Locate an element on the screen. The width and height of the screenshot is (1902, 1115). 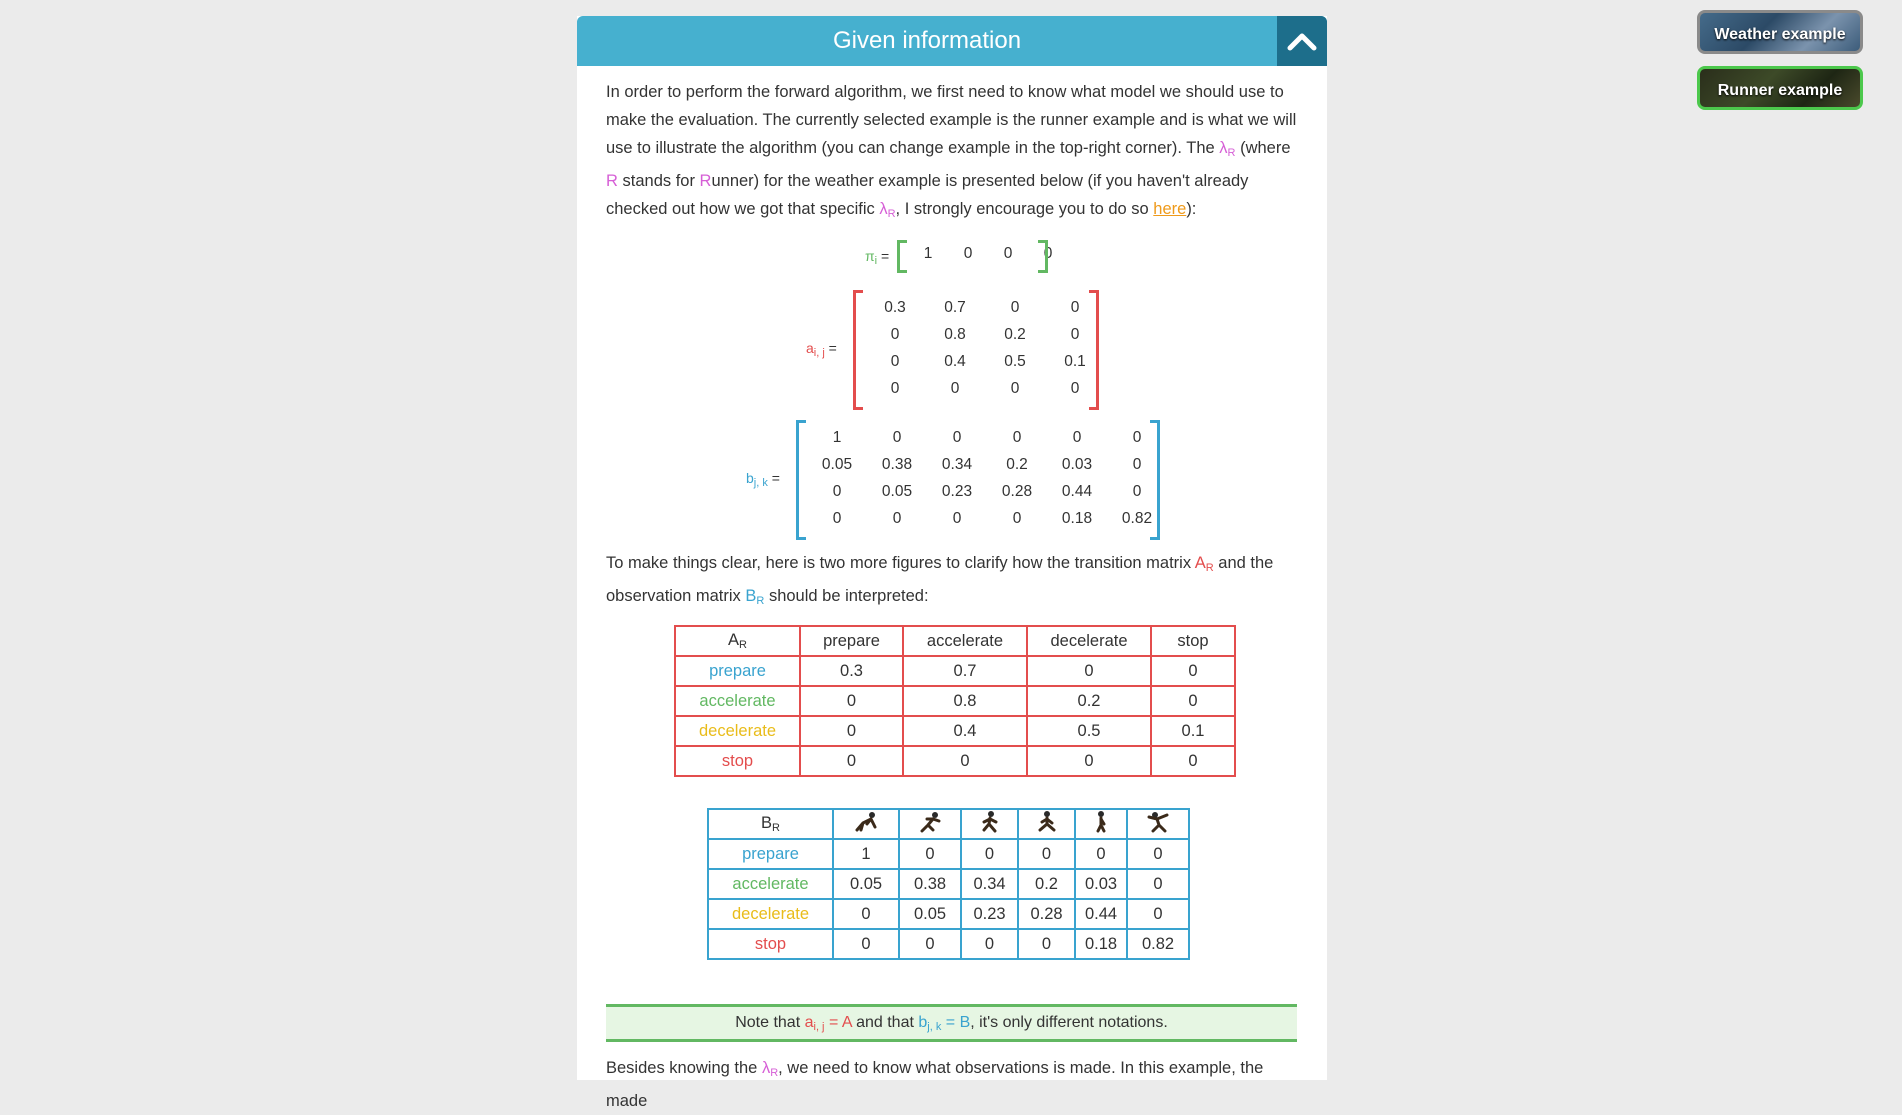
collapse-button is located at coordinates (1302, 41).